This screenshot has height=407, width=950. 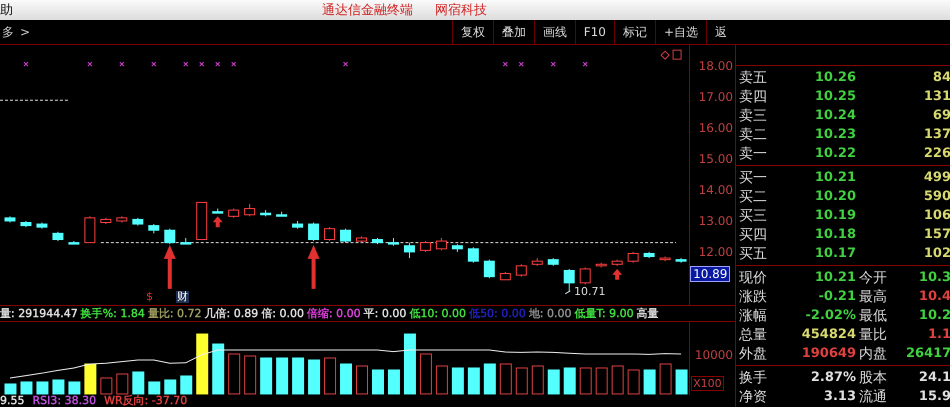 I want to click on indicator-value: 换手%: 1.84, so click(x=112, y=314).